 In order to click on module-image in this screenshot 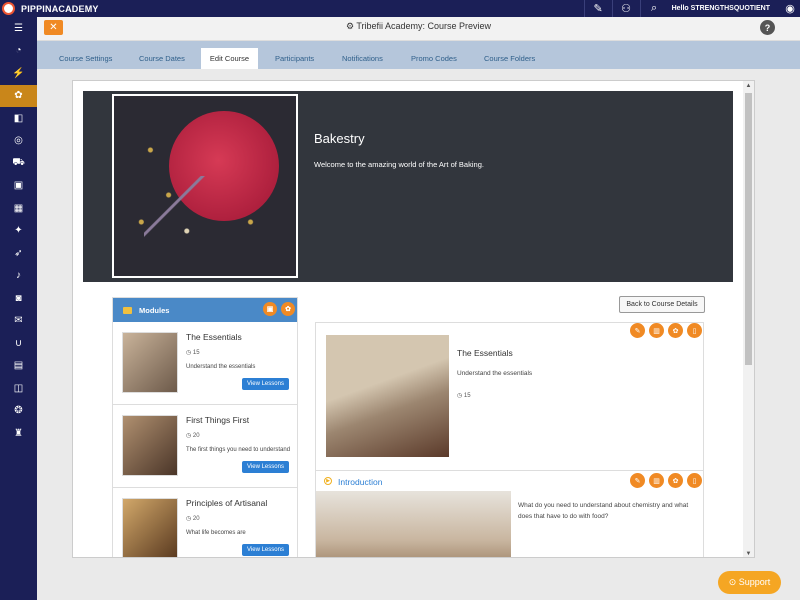, I will do `click(387, 396)`.